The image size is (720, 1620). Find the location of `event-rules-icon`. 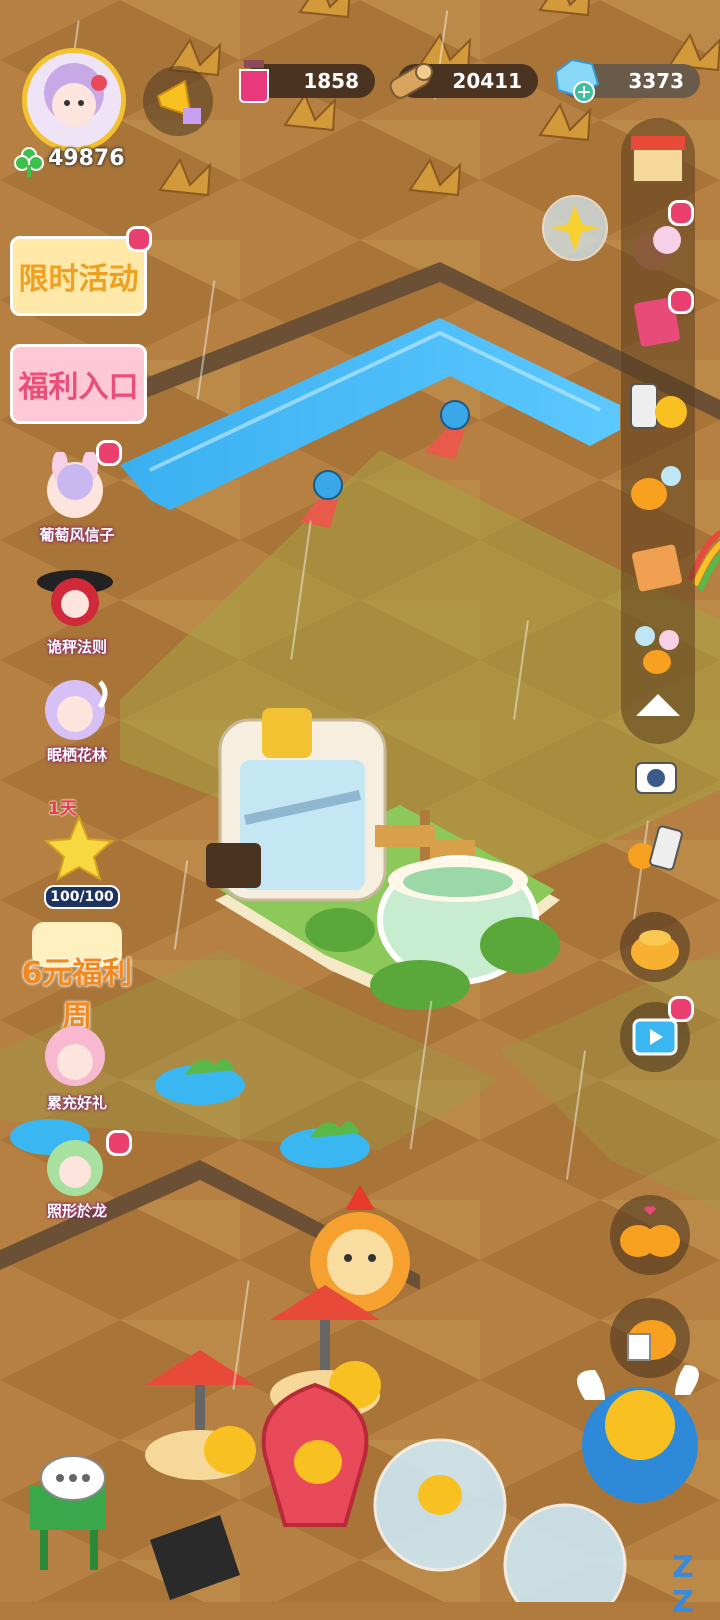

event-rules-icon is located at coordinates (75, 602).